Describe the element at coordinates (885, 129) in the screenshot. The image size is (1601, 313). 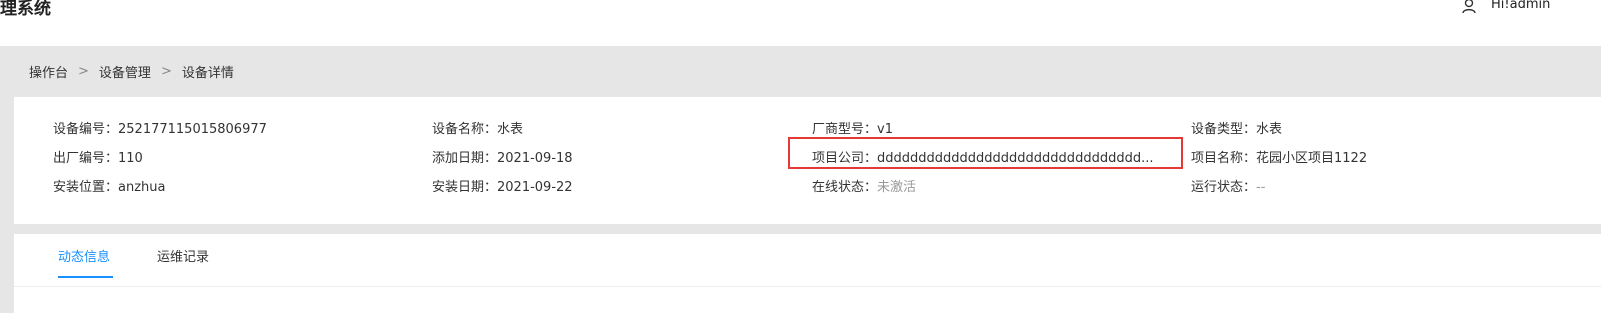
I see `field-value: v1` at that location.